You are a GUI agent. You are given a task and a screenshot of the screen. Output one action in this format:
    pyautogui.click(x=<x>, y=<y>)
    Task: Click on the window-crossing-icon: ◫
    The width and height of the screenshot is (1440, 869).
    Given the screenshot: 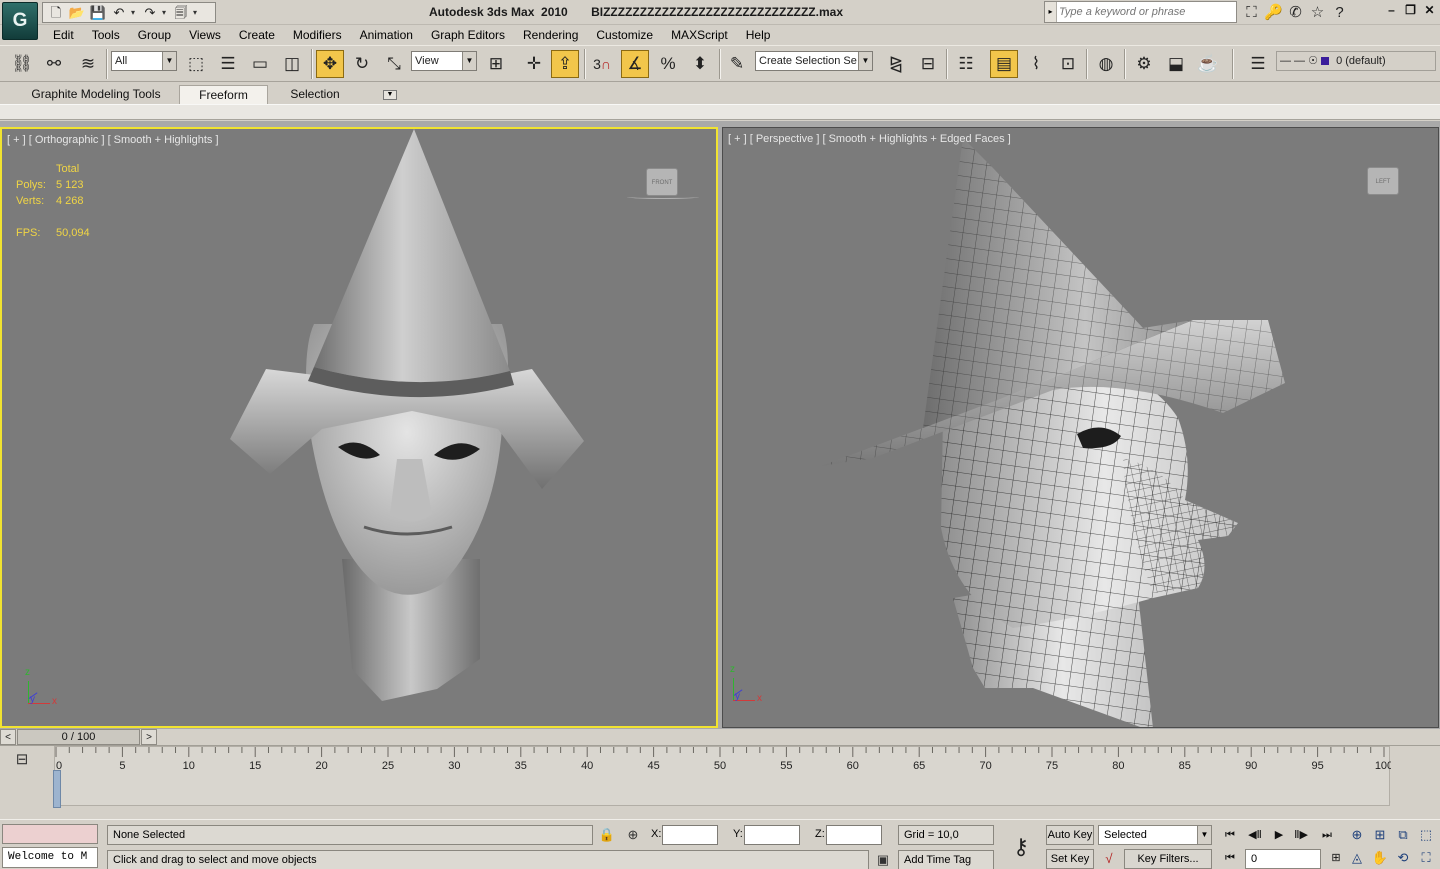 What is the action you would take?
    pyautogui.click(x=292, y=64)
    